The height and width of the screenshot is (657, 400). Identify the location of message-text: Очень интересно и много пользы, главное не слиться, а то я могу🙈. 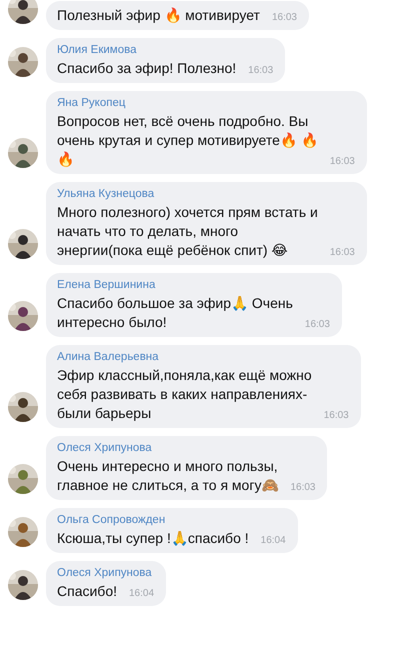
(167, 476).